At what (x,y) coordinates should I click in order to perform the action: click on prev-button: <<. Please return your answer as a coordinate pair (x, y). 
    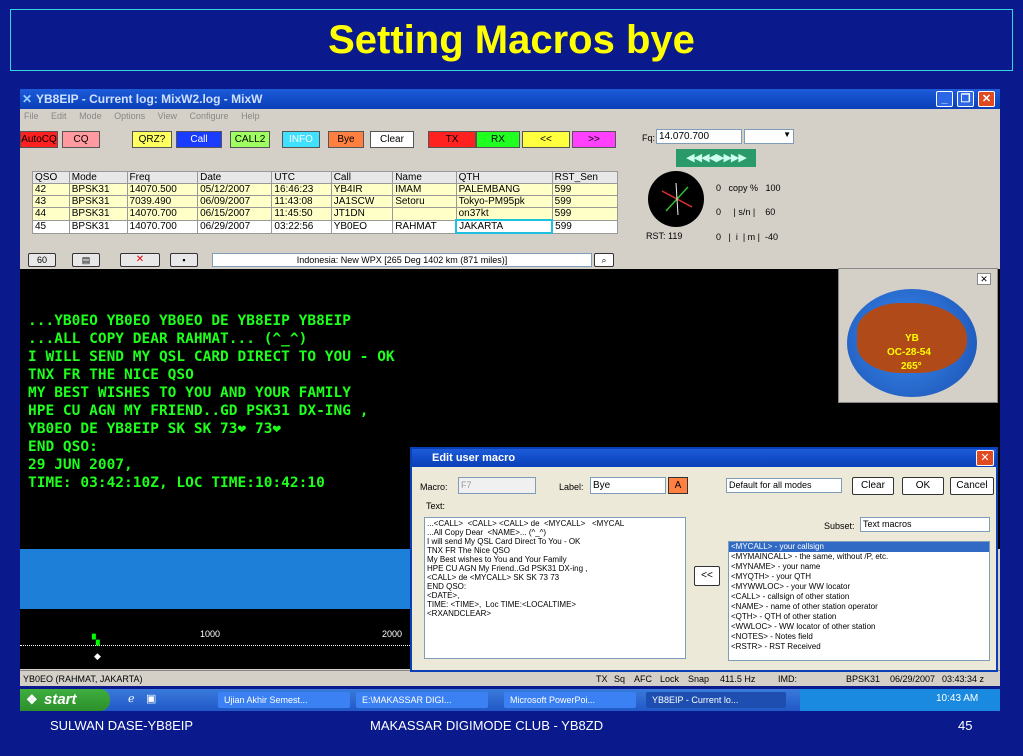
    Looking at the image, I should click on (546, 139).